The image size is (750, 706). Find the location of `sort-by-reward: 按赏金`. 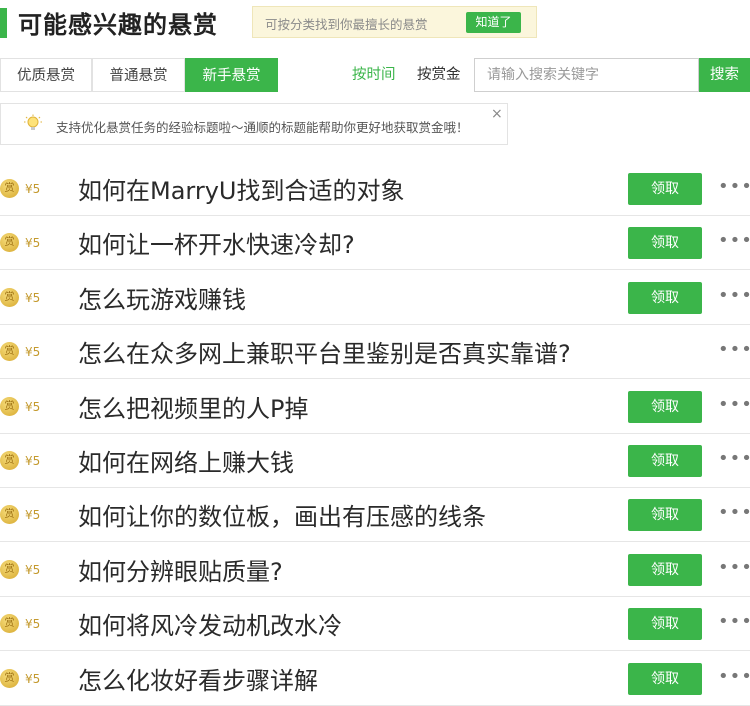

sort-by-reward: 按赏金 is located at coordinates (439, 75).